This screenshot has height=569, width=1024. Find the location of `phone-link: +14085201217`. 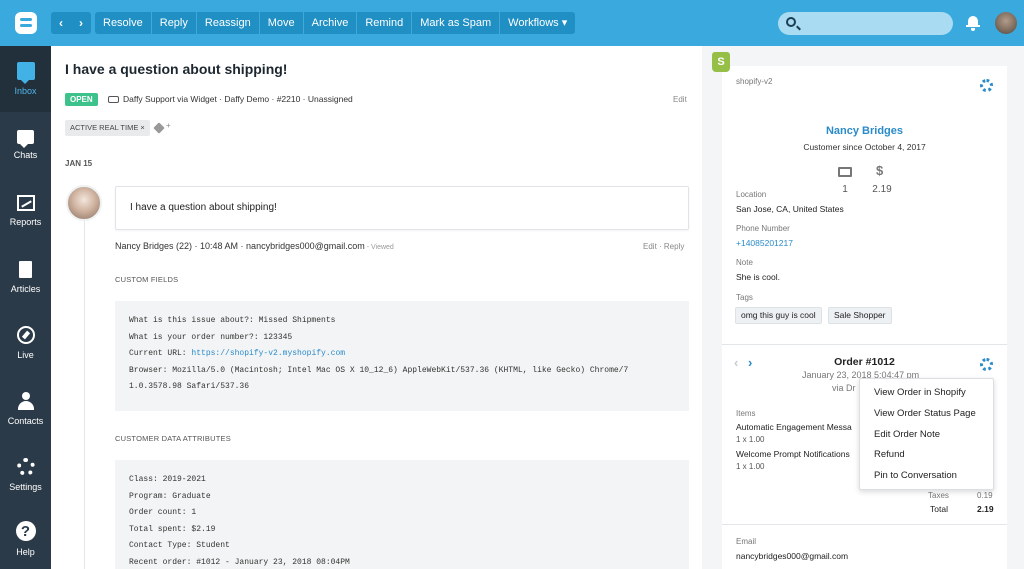

phone-link: +14085201217 is located at coordinates (764, 243).